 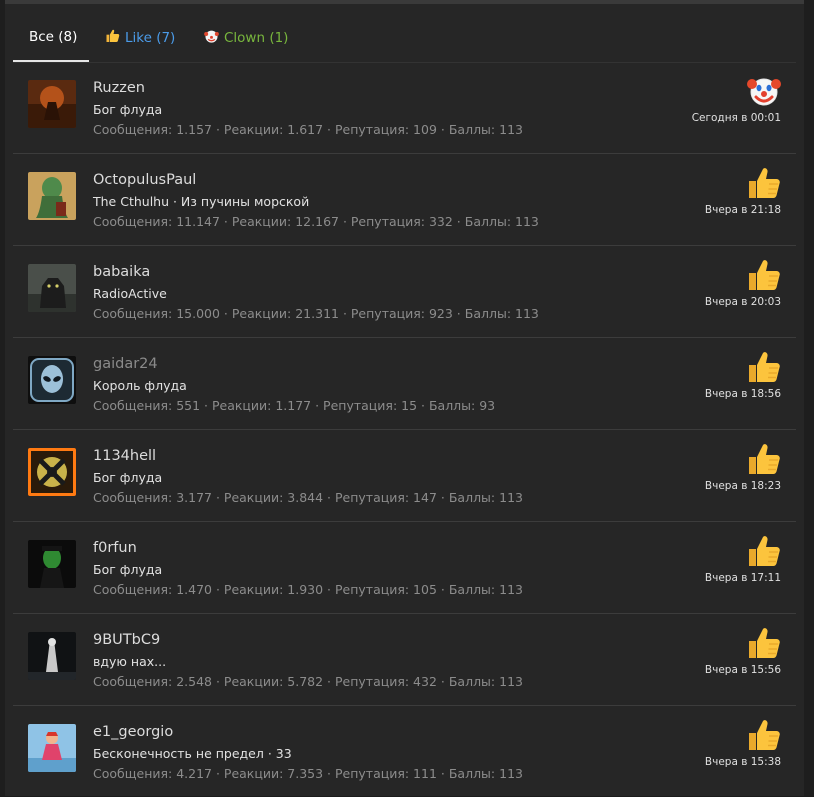 I want to click on username: e1_georgio, so click(x=133, y=732).